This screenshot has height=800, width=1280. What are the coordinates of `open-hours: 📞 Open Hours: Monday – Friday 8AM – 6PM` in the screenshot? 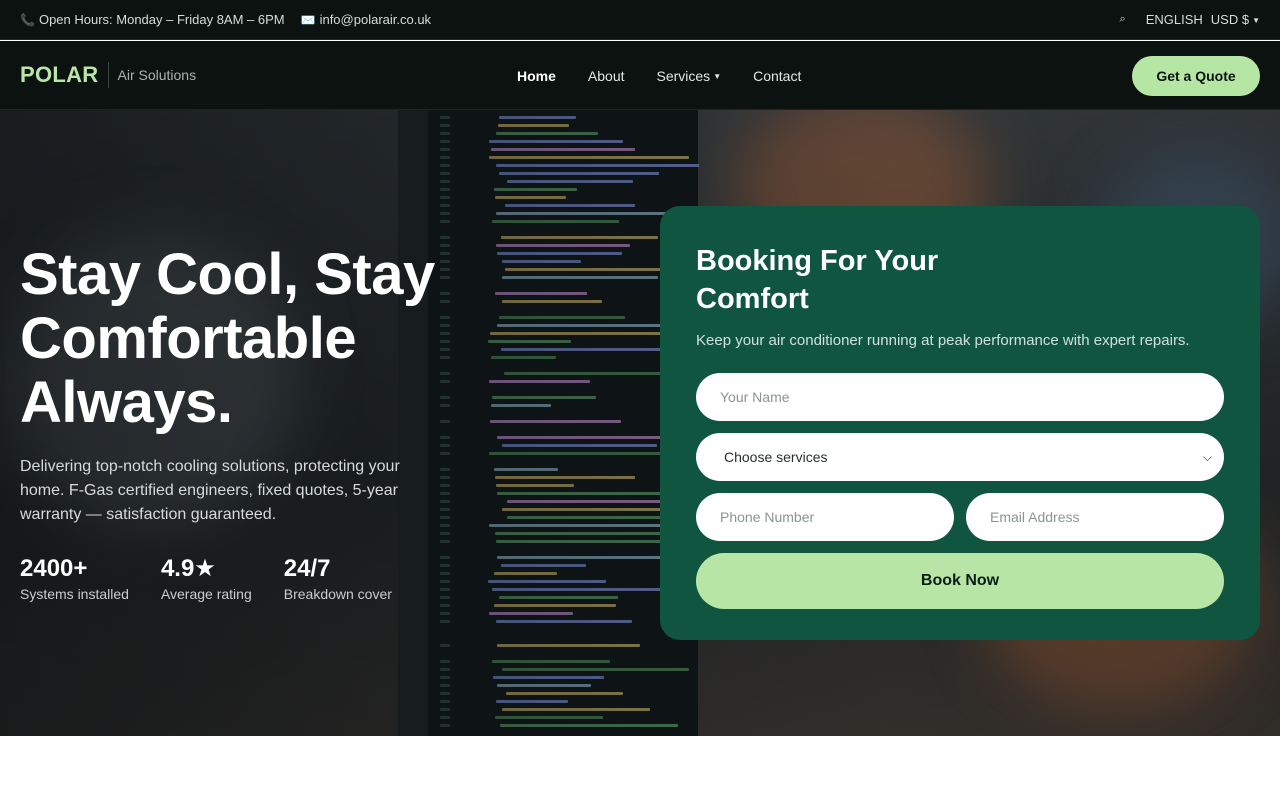 It's located at (152, 19).